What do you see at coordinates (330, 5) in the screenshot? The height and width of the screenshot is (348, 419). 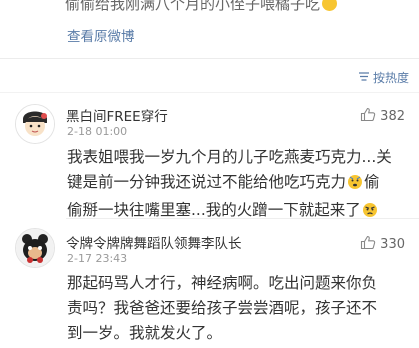 I see `smile-emoji-icon` at bounding box center [330, 5].